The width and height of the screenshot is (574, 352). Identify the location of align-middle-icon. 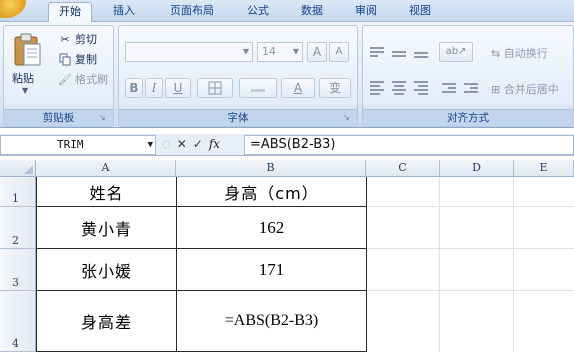
(399, 52).